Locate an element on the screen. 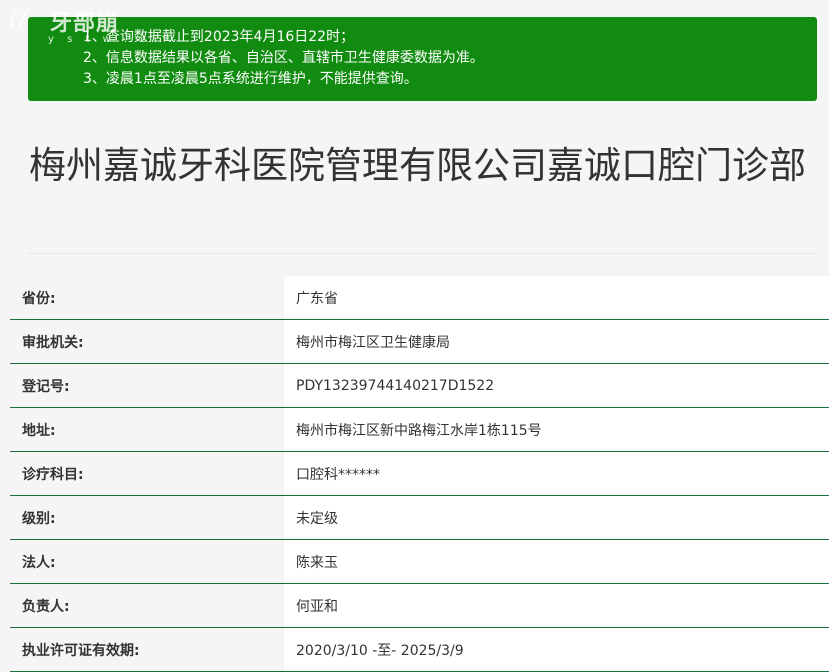 This screenshot has height=672, width=829. table-row: 负责人: 何亚和 is located at coordinates (419, 606).